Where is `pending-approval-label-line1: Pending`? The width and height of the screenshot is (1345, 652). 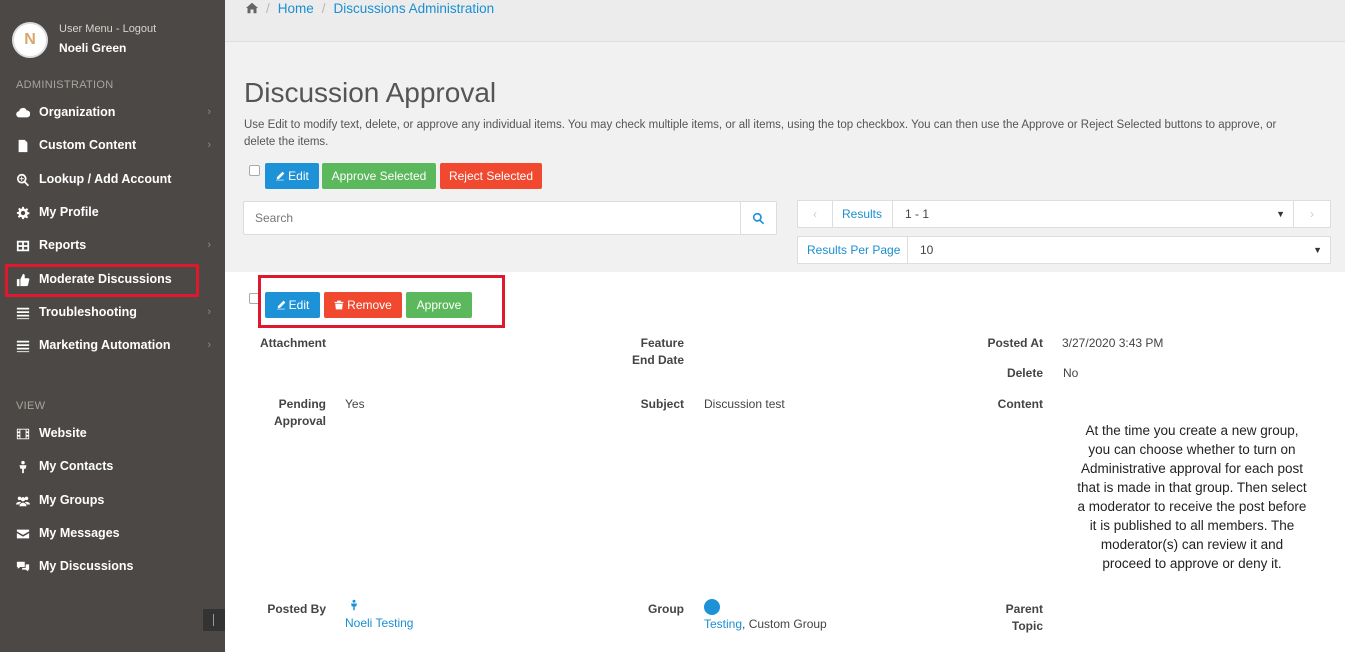
pending-approval-label-line1: Pending is located at coordinates (302, 404).